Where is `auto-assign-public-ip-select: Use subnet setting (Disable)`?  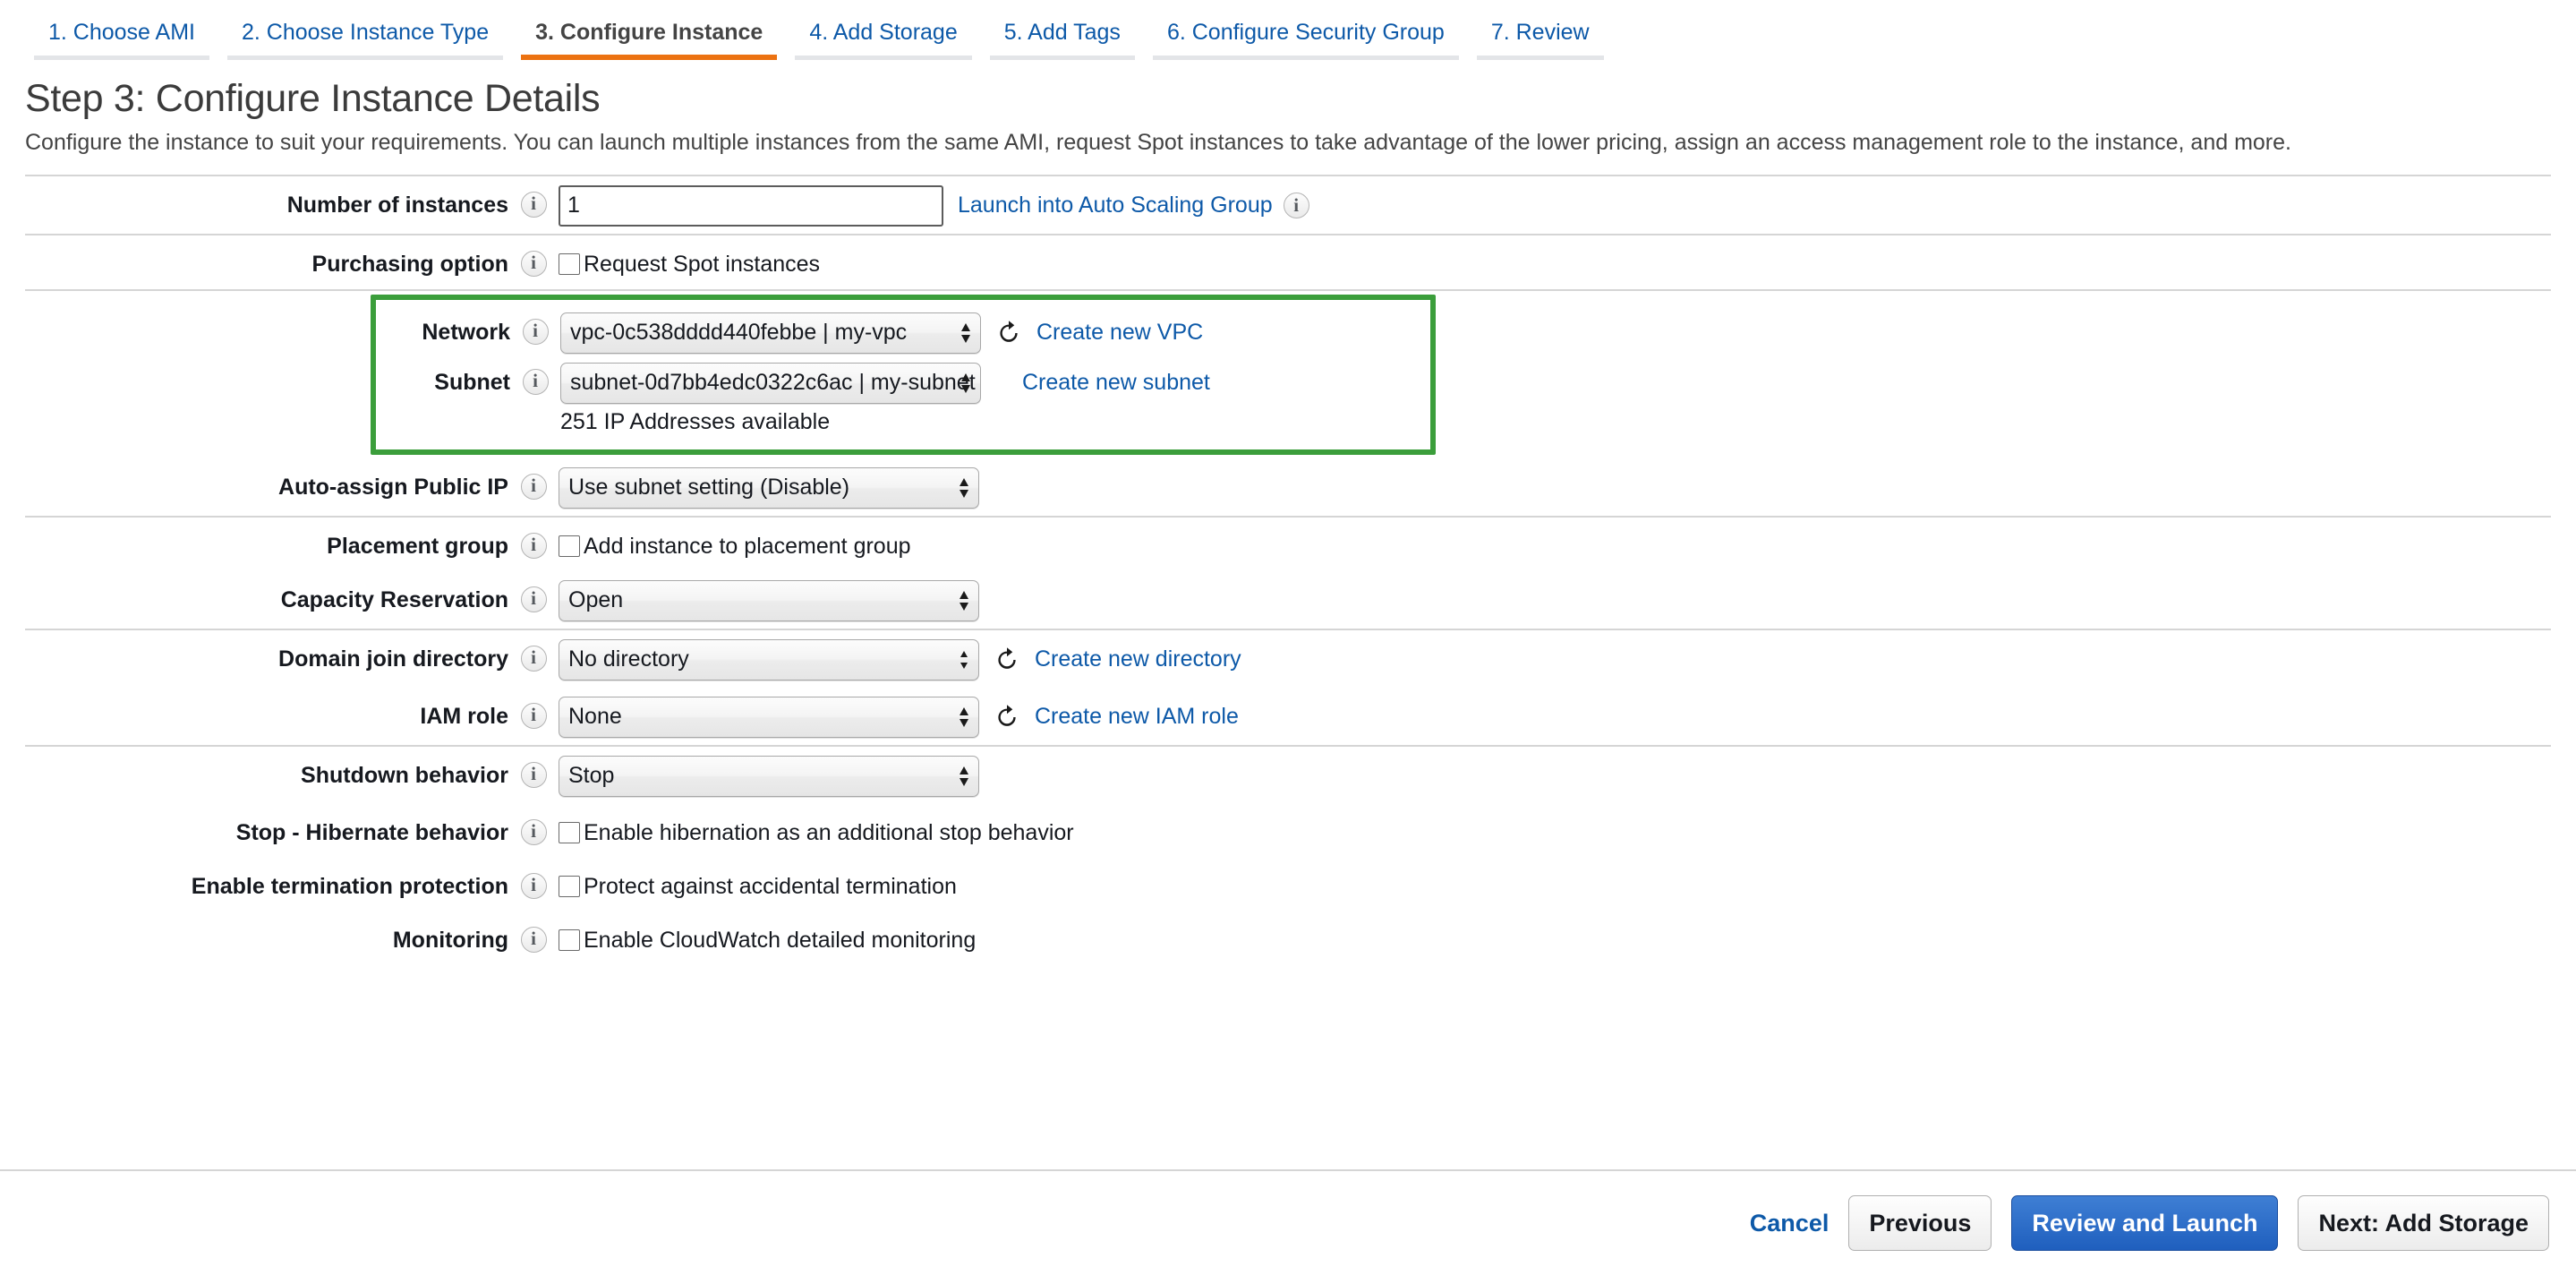
auto-assign-public-ip-select: Use subnet setting (Disable) is located at coordinates (769, 487).